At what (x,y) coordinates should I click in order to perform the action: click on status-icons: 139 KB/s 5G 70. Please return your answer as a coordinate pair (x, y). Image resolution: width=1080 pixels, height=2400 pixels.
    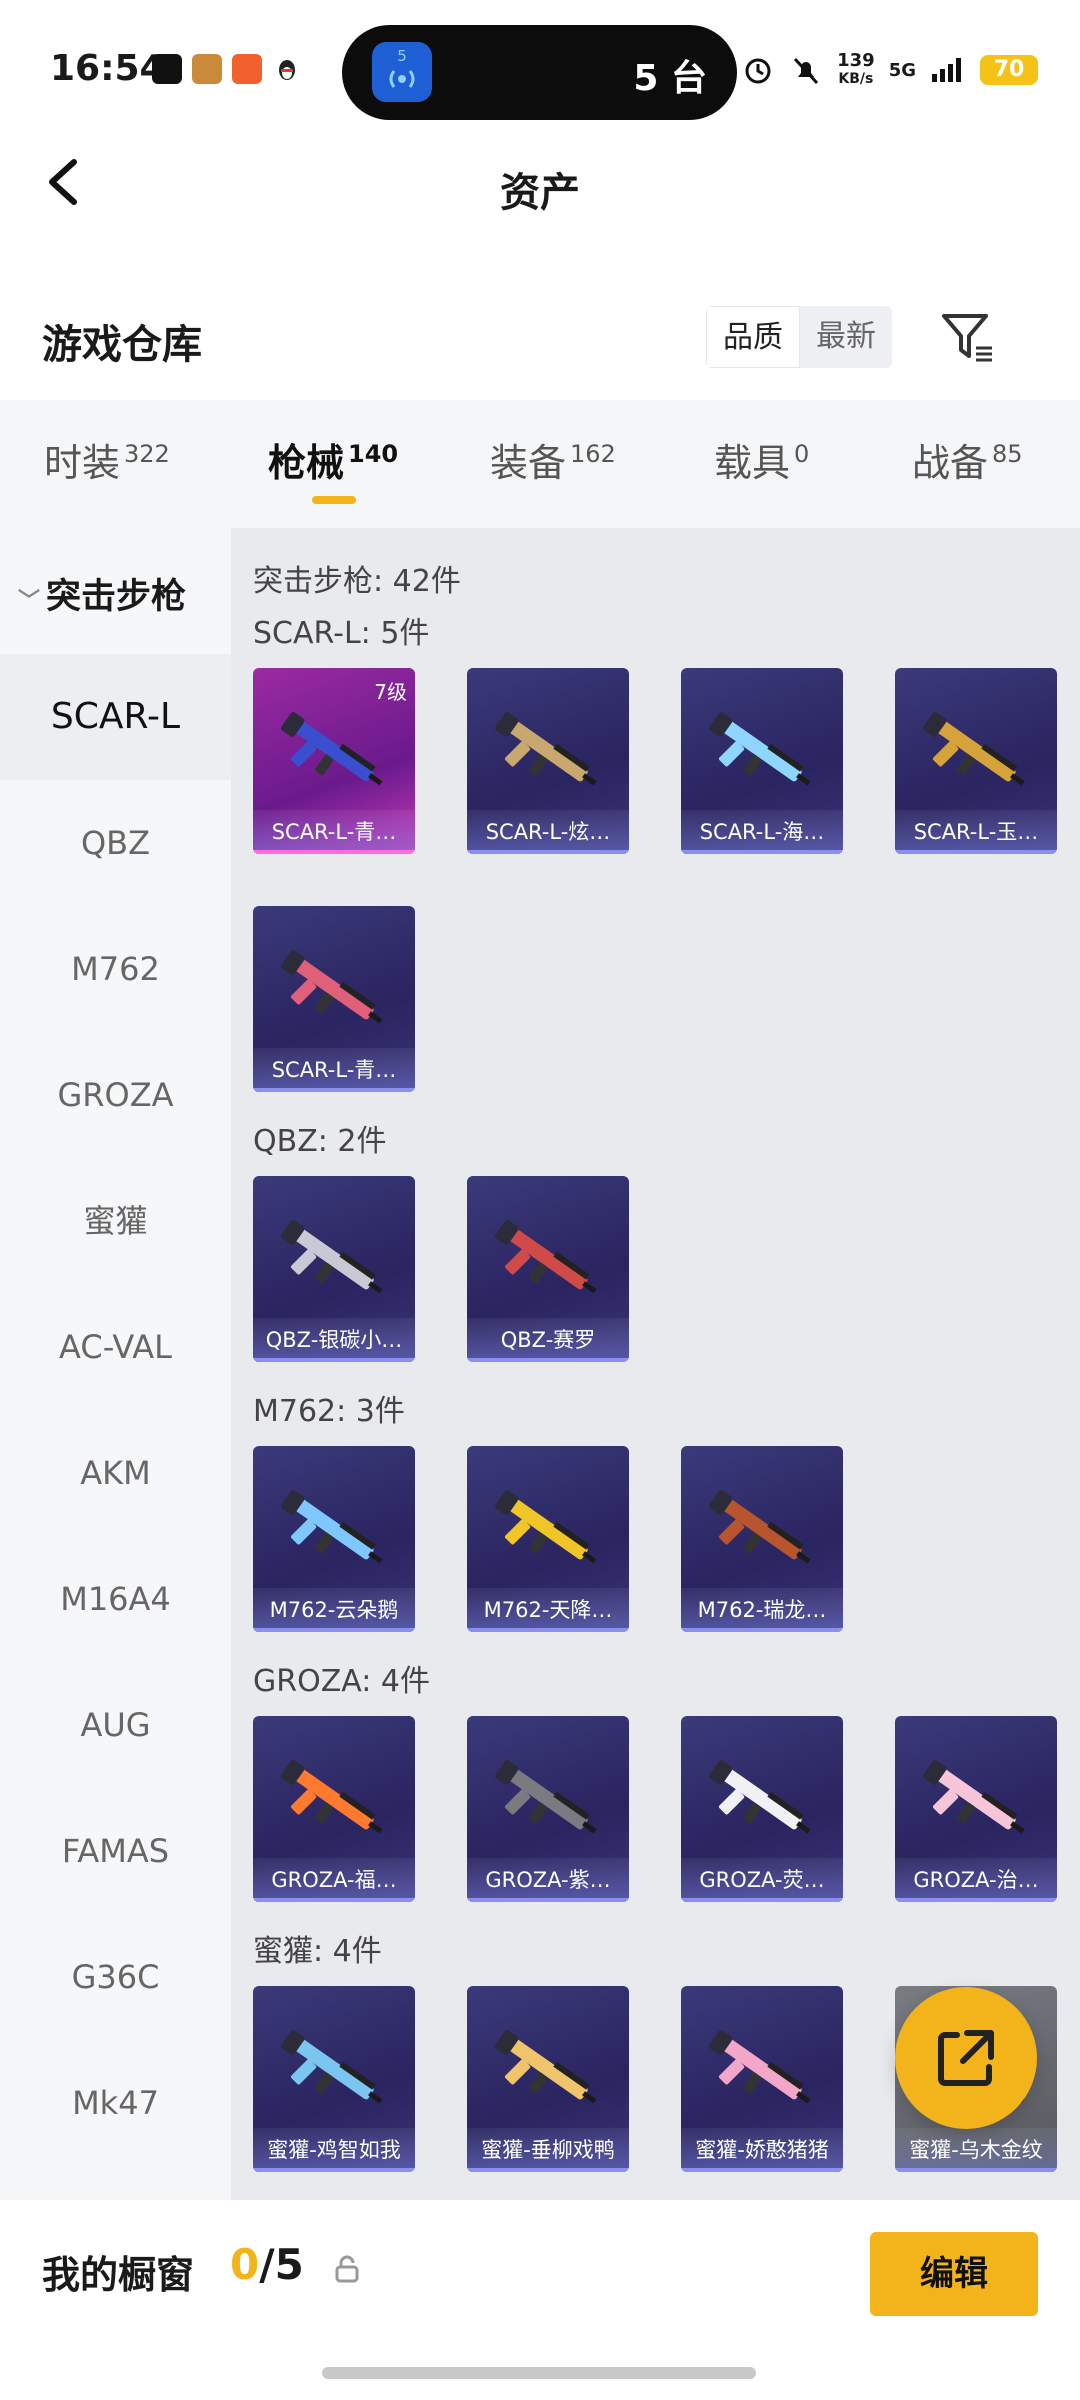
    Looking at the image, I should click on (889, 70).